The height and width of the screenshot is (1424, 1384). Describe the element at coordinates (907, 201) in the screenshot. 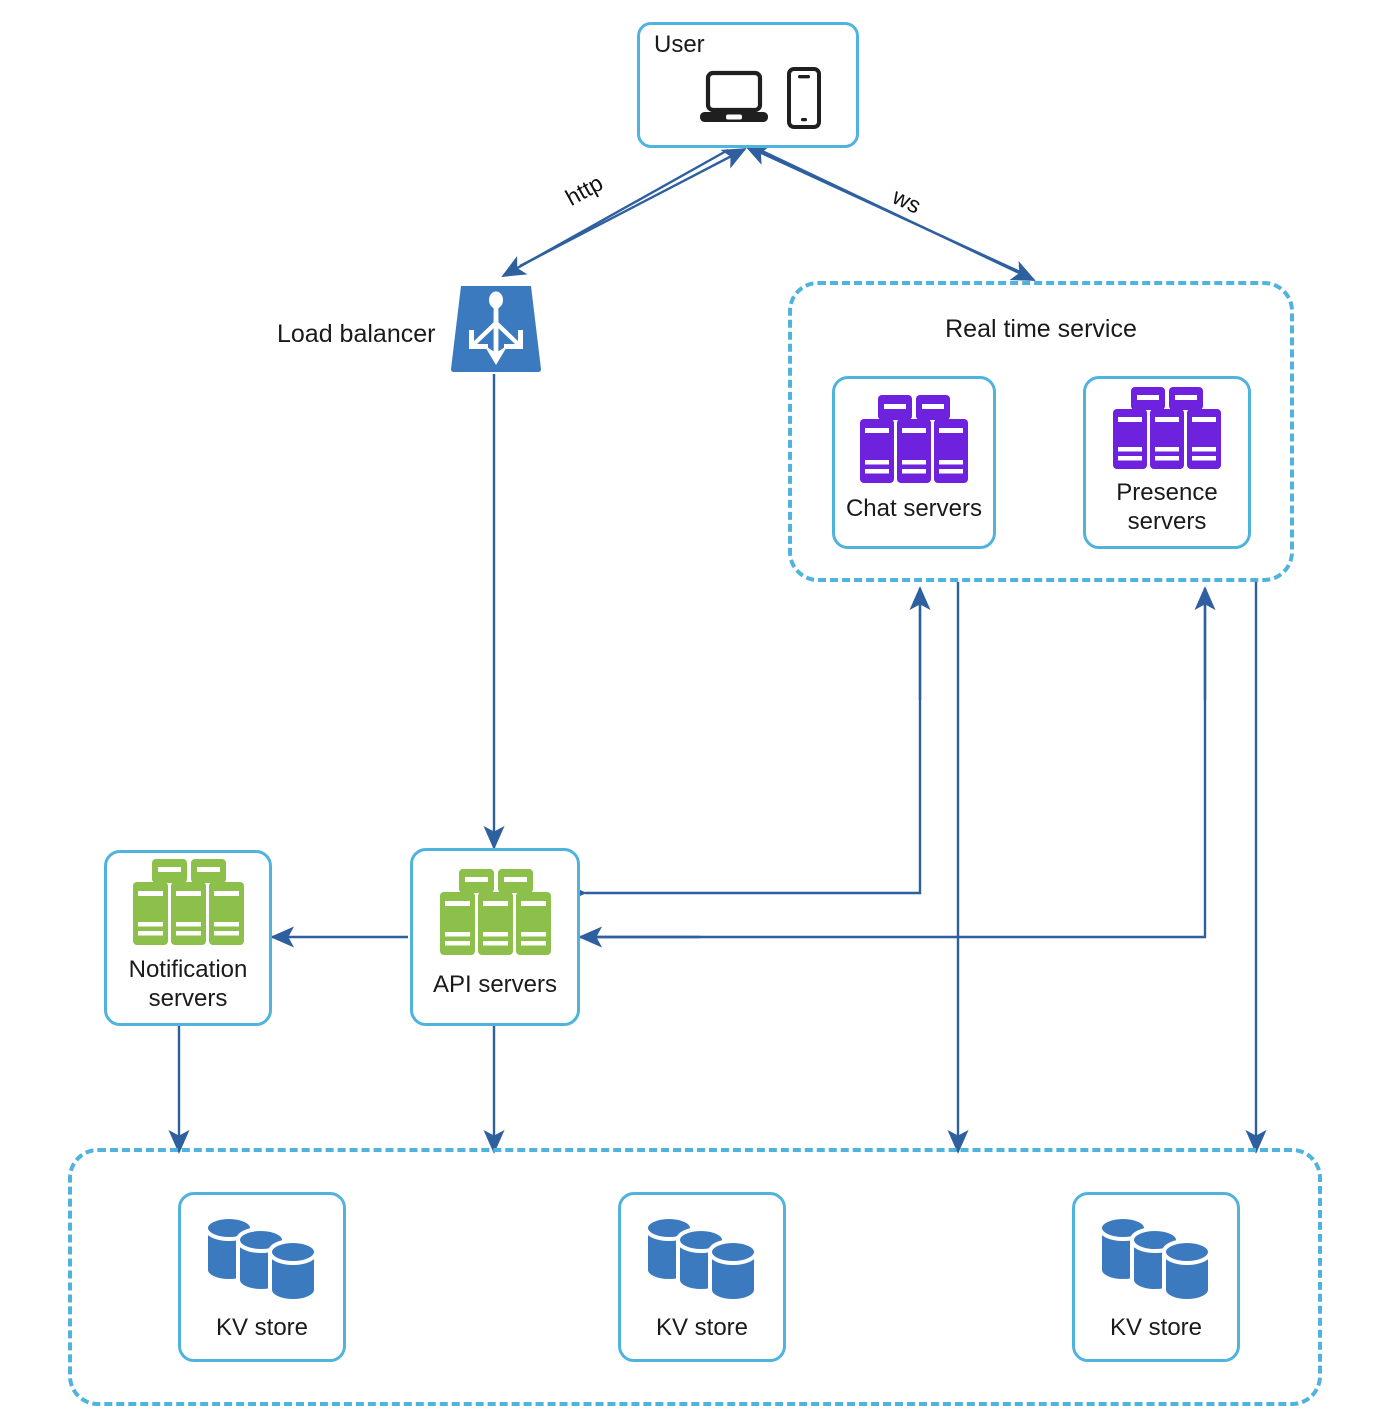

I see `edge-label-ws: ws` at that location.